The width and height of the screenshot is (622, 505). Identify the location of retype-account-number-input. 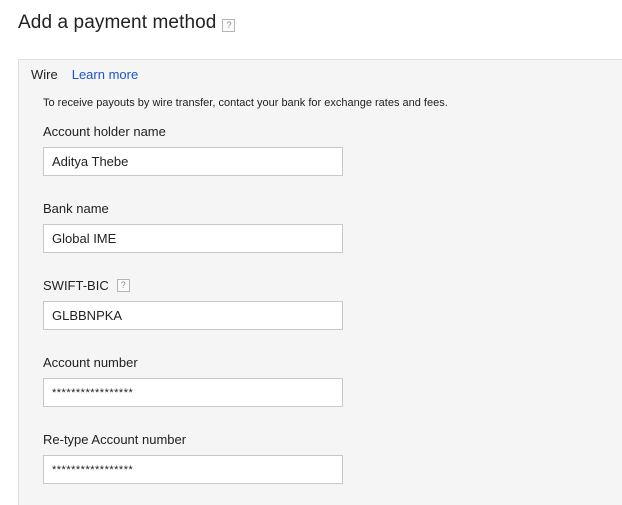
(193, 469).